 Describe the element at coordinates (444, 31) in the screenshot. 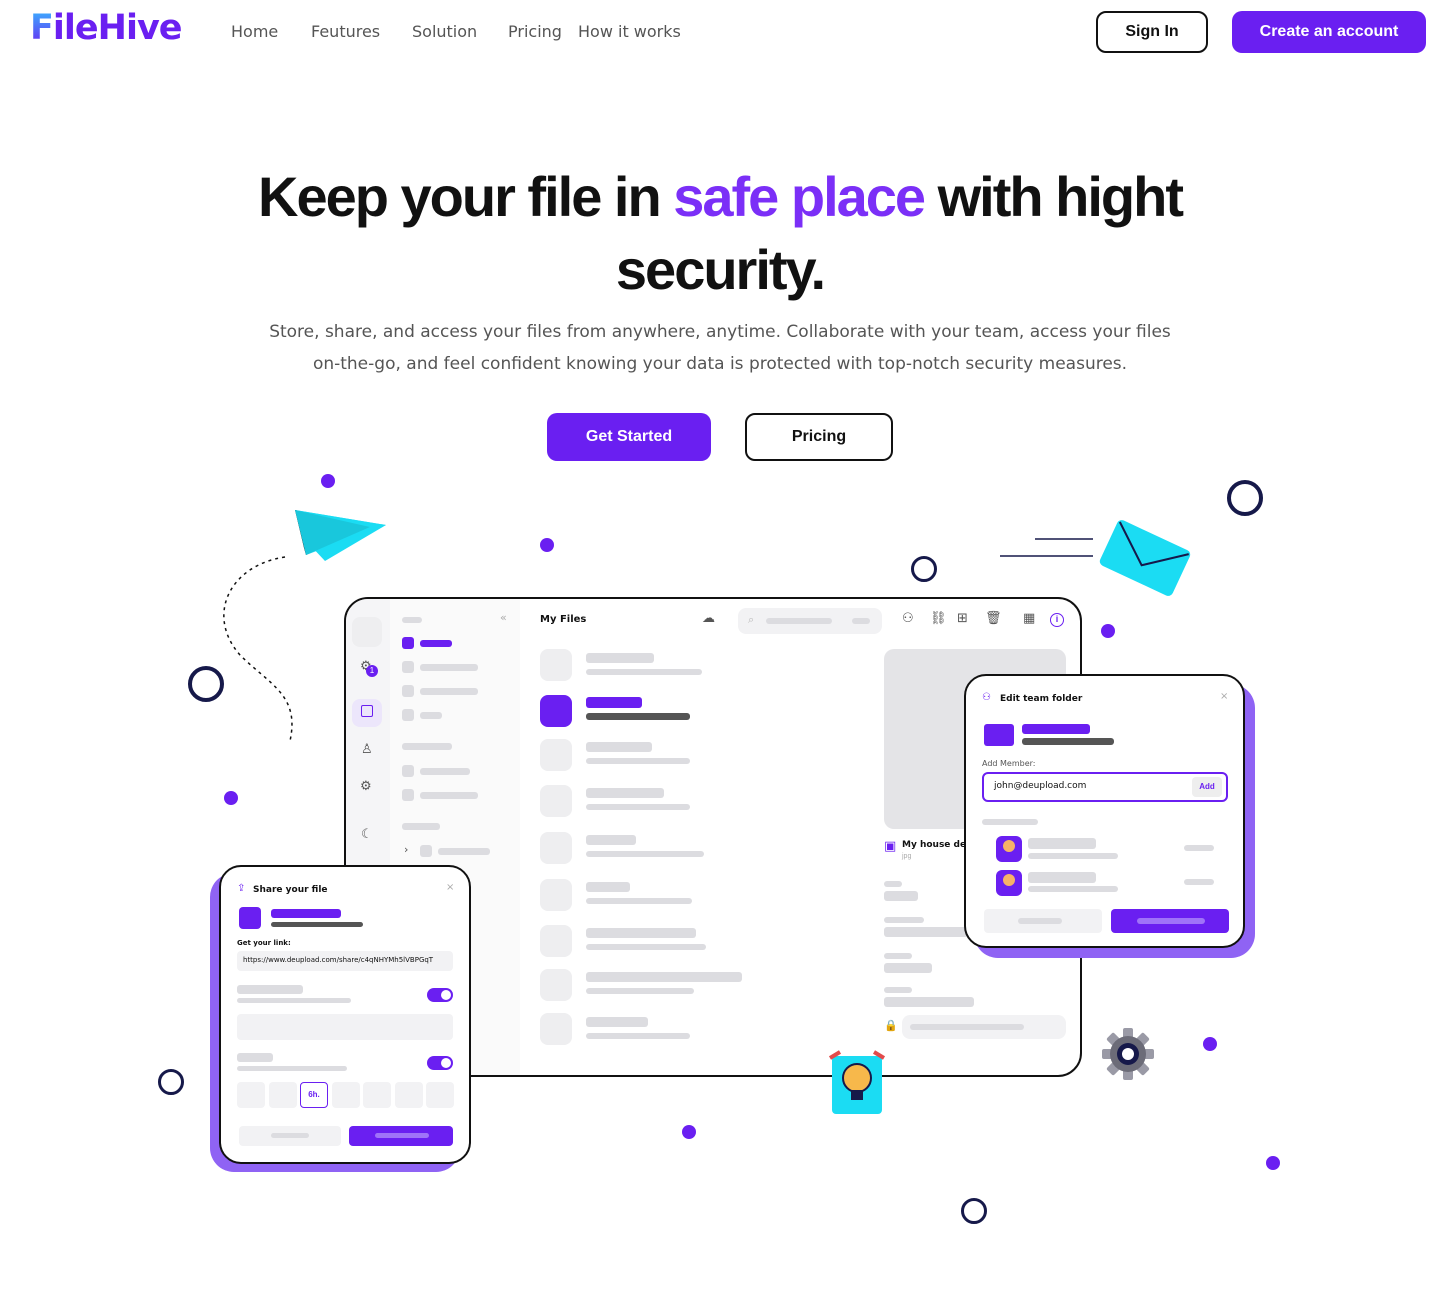

I see `nav-solution: Solution` at that location.